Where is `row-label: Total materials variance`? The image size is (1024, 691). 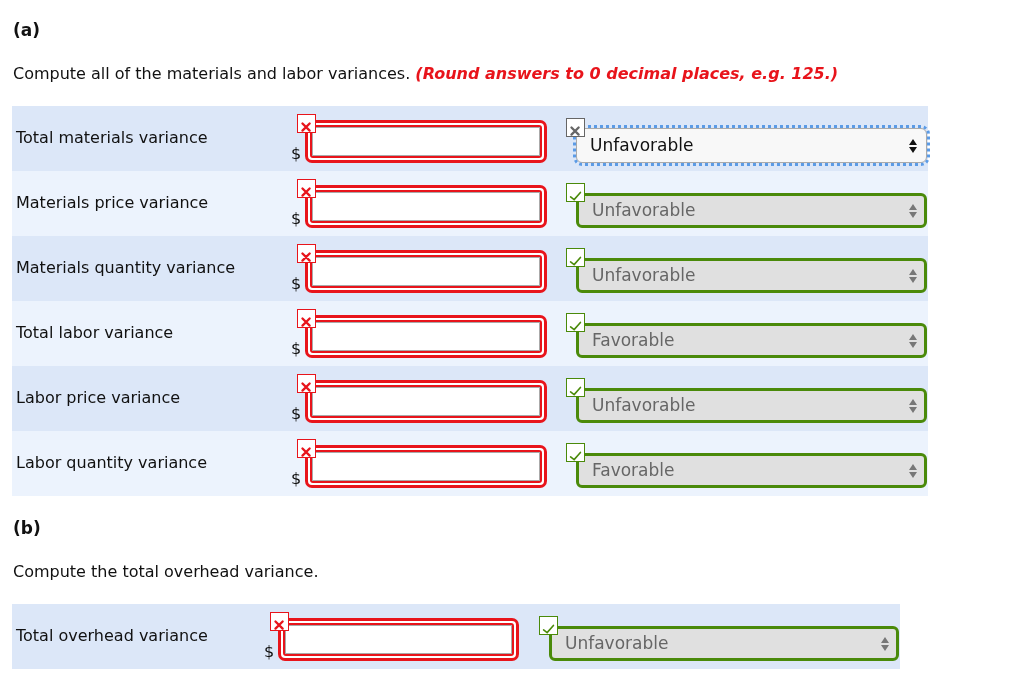
row-label: Total materials variance is located at coordinates (112, 138).